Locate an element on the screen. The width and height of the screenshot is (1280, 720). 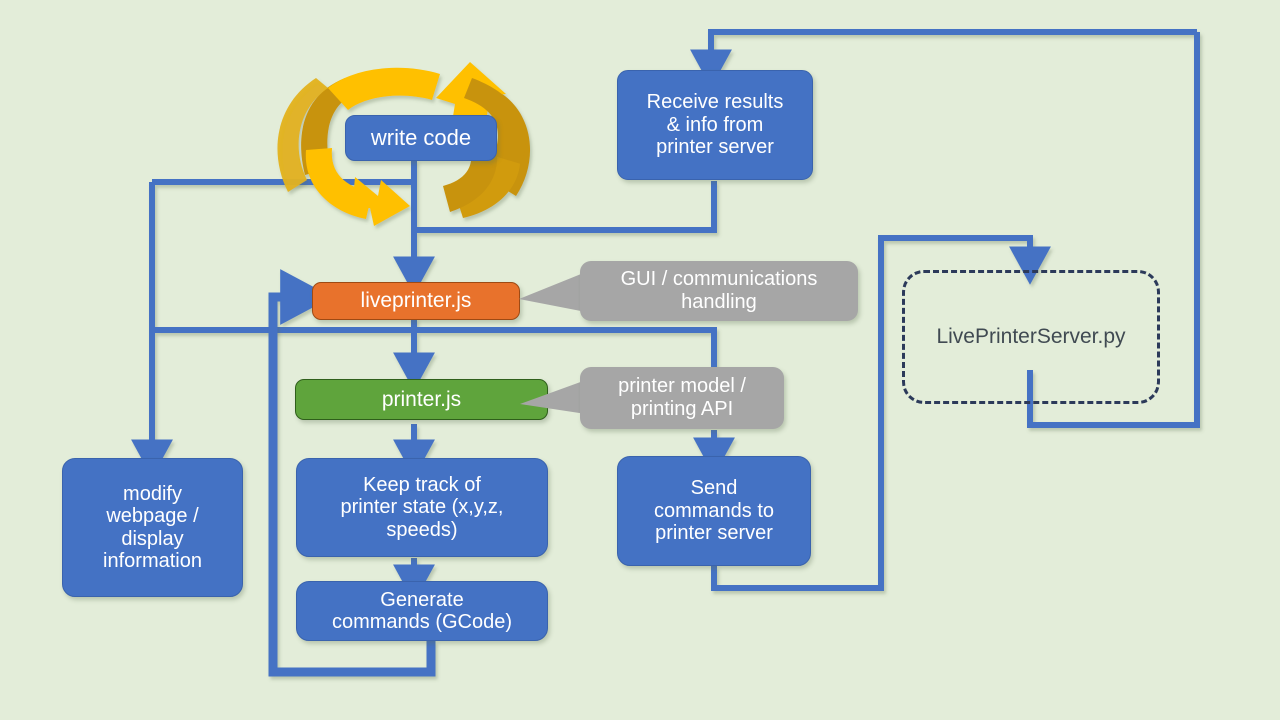
node-liveprinter-js: liveprinter.js is located at coordinates (416, 301).